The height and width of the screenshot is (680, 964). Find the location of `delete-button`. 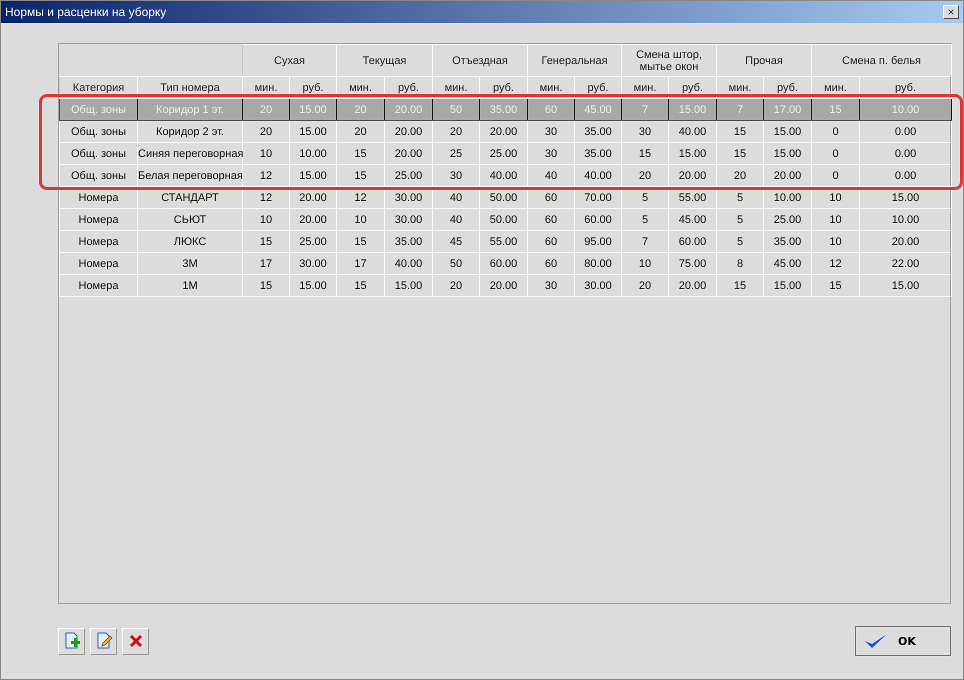

delete-button is located at coordinates (135, 641).